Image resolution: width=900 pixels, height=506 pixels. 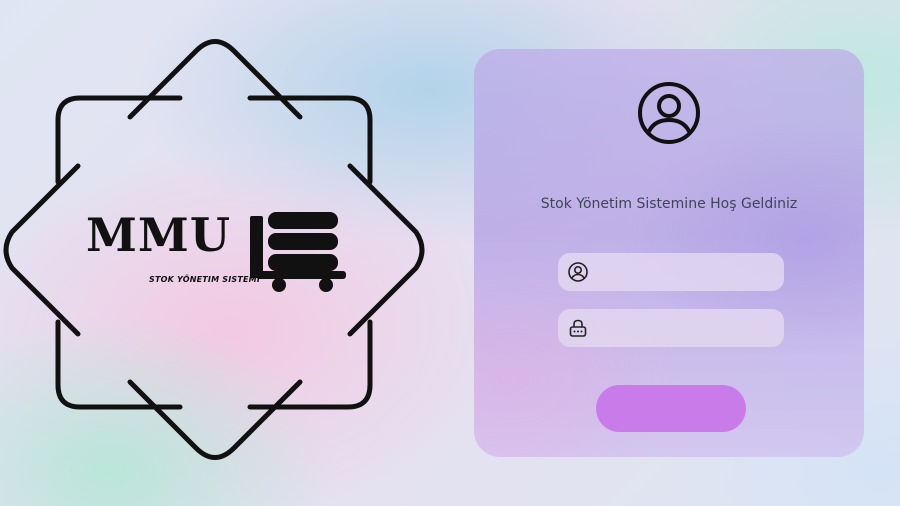 What do you see at coordinates (669, 113) in the screenshot?
I see `user-avatar-icon` at bounding box center [669, 113].